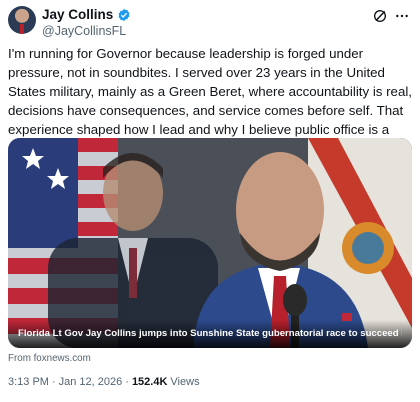 The width and height of the screenshot is (420, 402). What do you see at coordinates (124, 14) in the screenshot?
I see `verified-badge-icon` at bounding box center [124, 14].